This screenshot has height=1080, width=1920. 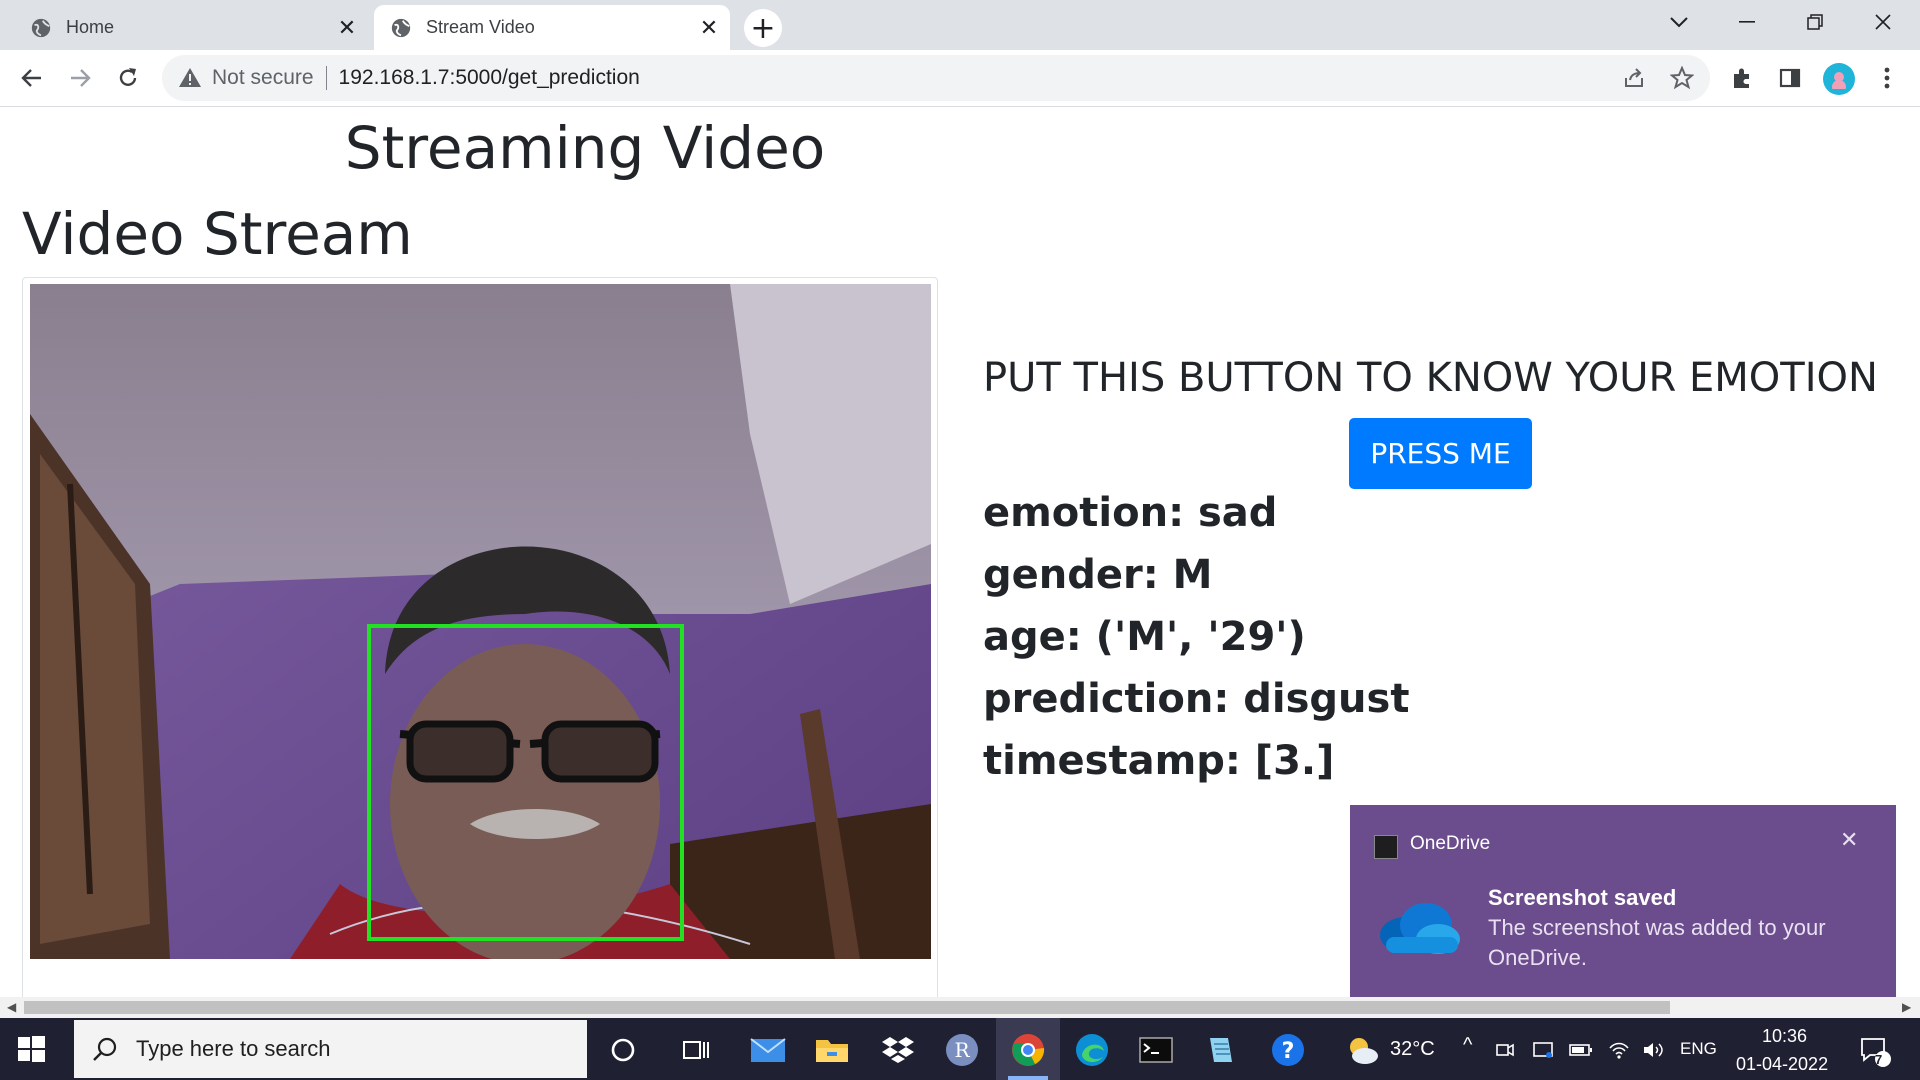 What do you see at coordinates (1581, 1050) in the screenshot?
I see `battery-icon` at bounding box center [1581, 1050].